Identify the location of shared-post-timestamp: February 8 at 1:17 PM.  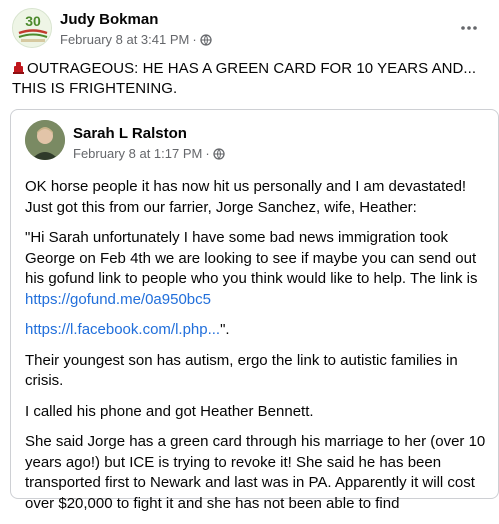
(137, 153).